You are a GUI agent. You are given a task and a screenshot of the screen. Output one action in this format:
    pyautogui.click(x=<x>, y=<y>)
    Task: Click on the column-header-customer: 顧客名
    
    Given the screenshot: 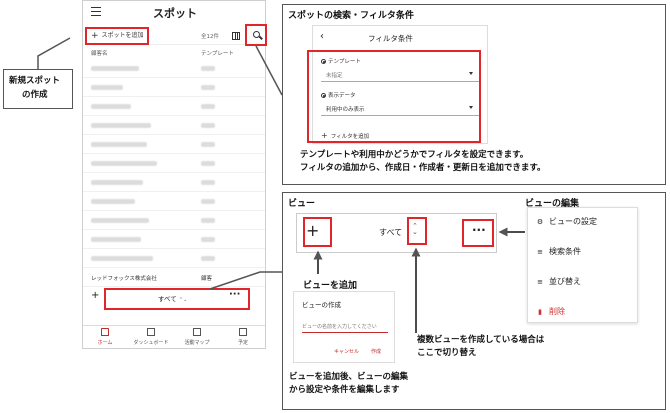 What is the action you would take?
    pyautogui.click(x=99, y=54)
    